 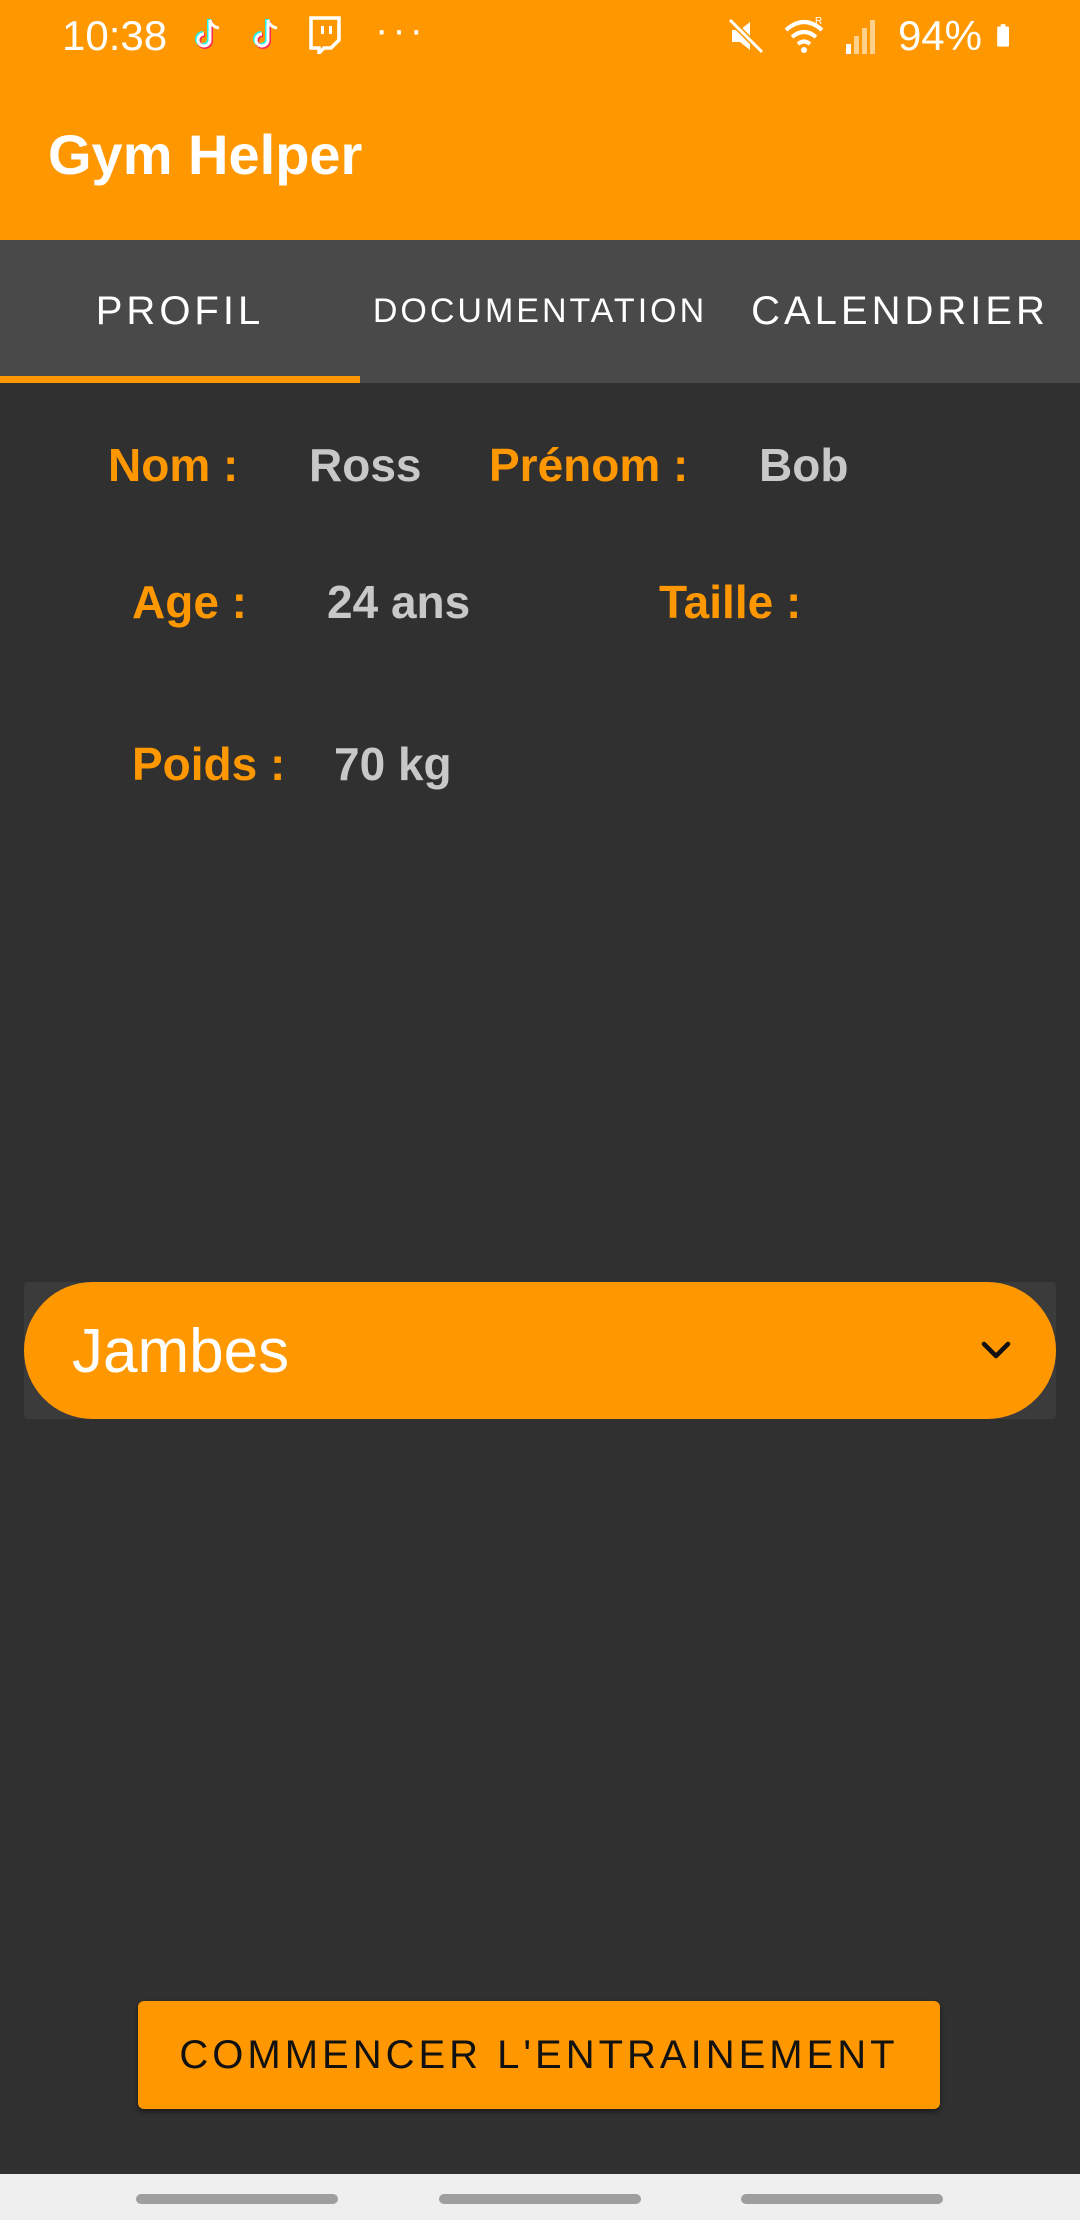 What do you see at coordinates (842, 2199) in the screenshot?
I see `nav-back-handle` at bounding box center [842, 2199].